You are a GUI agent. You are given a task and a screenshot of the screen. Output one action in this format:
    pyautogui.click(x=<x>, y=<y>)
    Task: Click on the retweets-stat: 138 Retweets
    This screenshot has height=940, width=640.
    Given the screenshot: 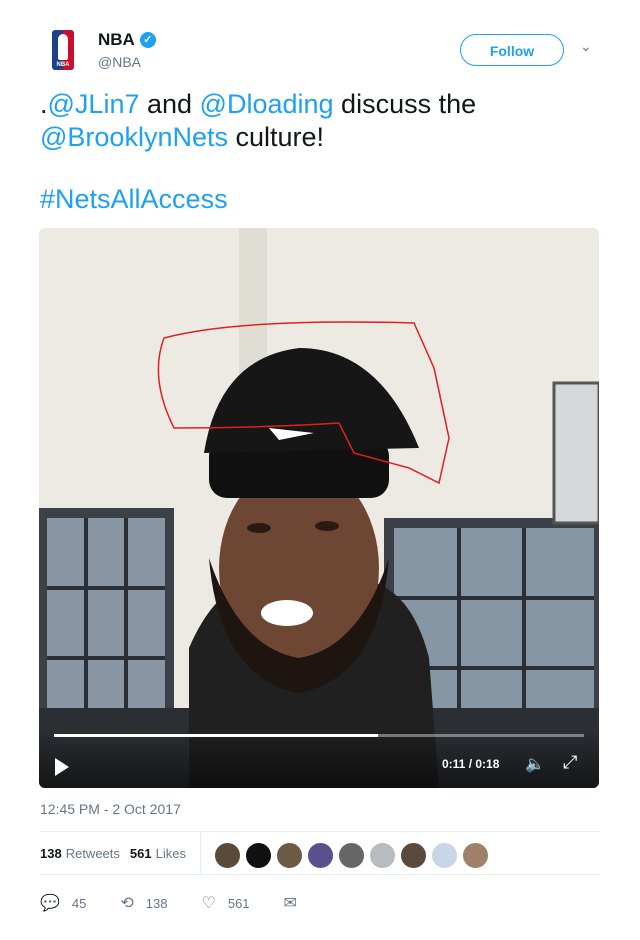 What is the action you would take?
    pyautogui.click(x=80, y=853)
    